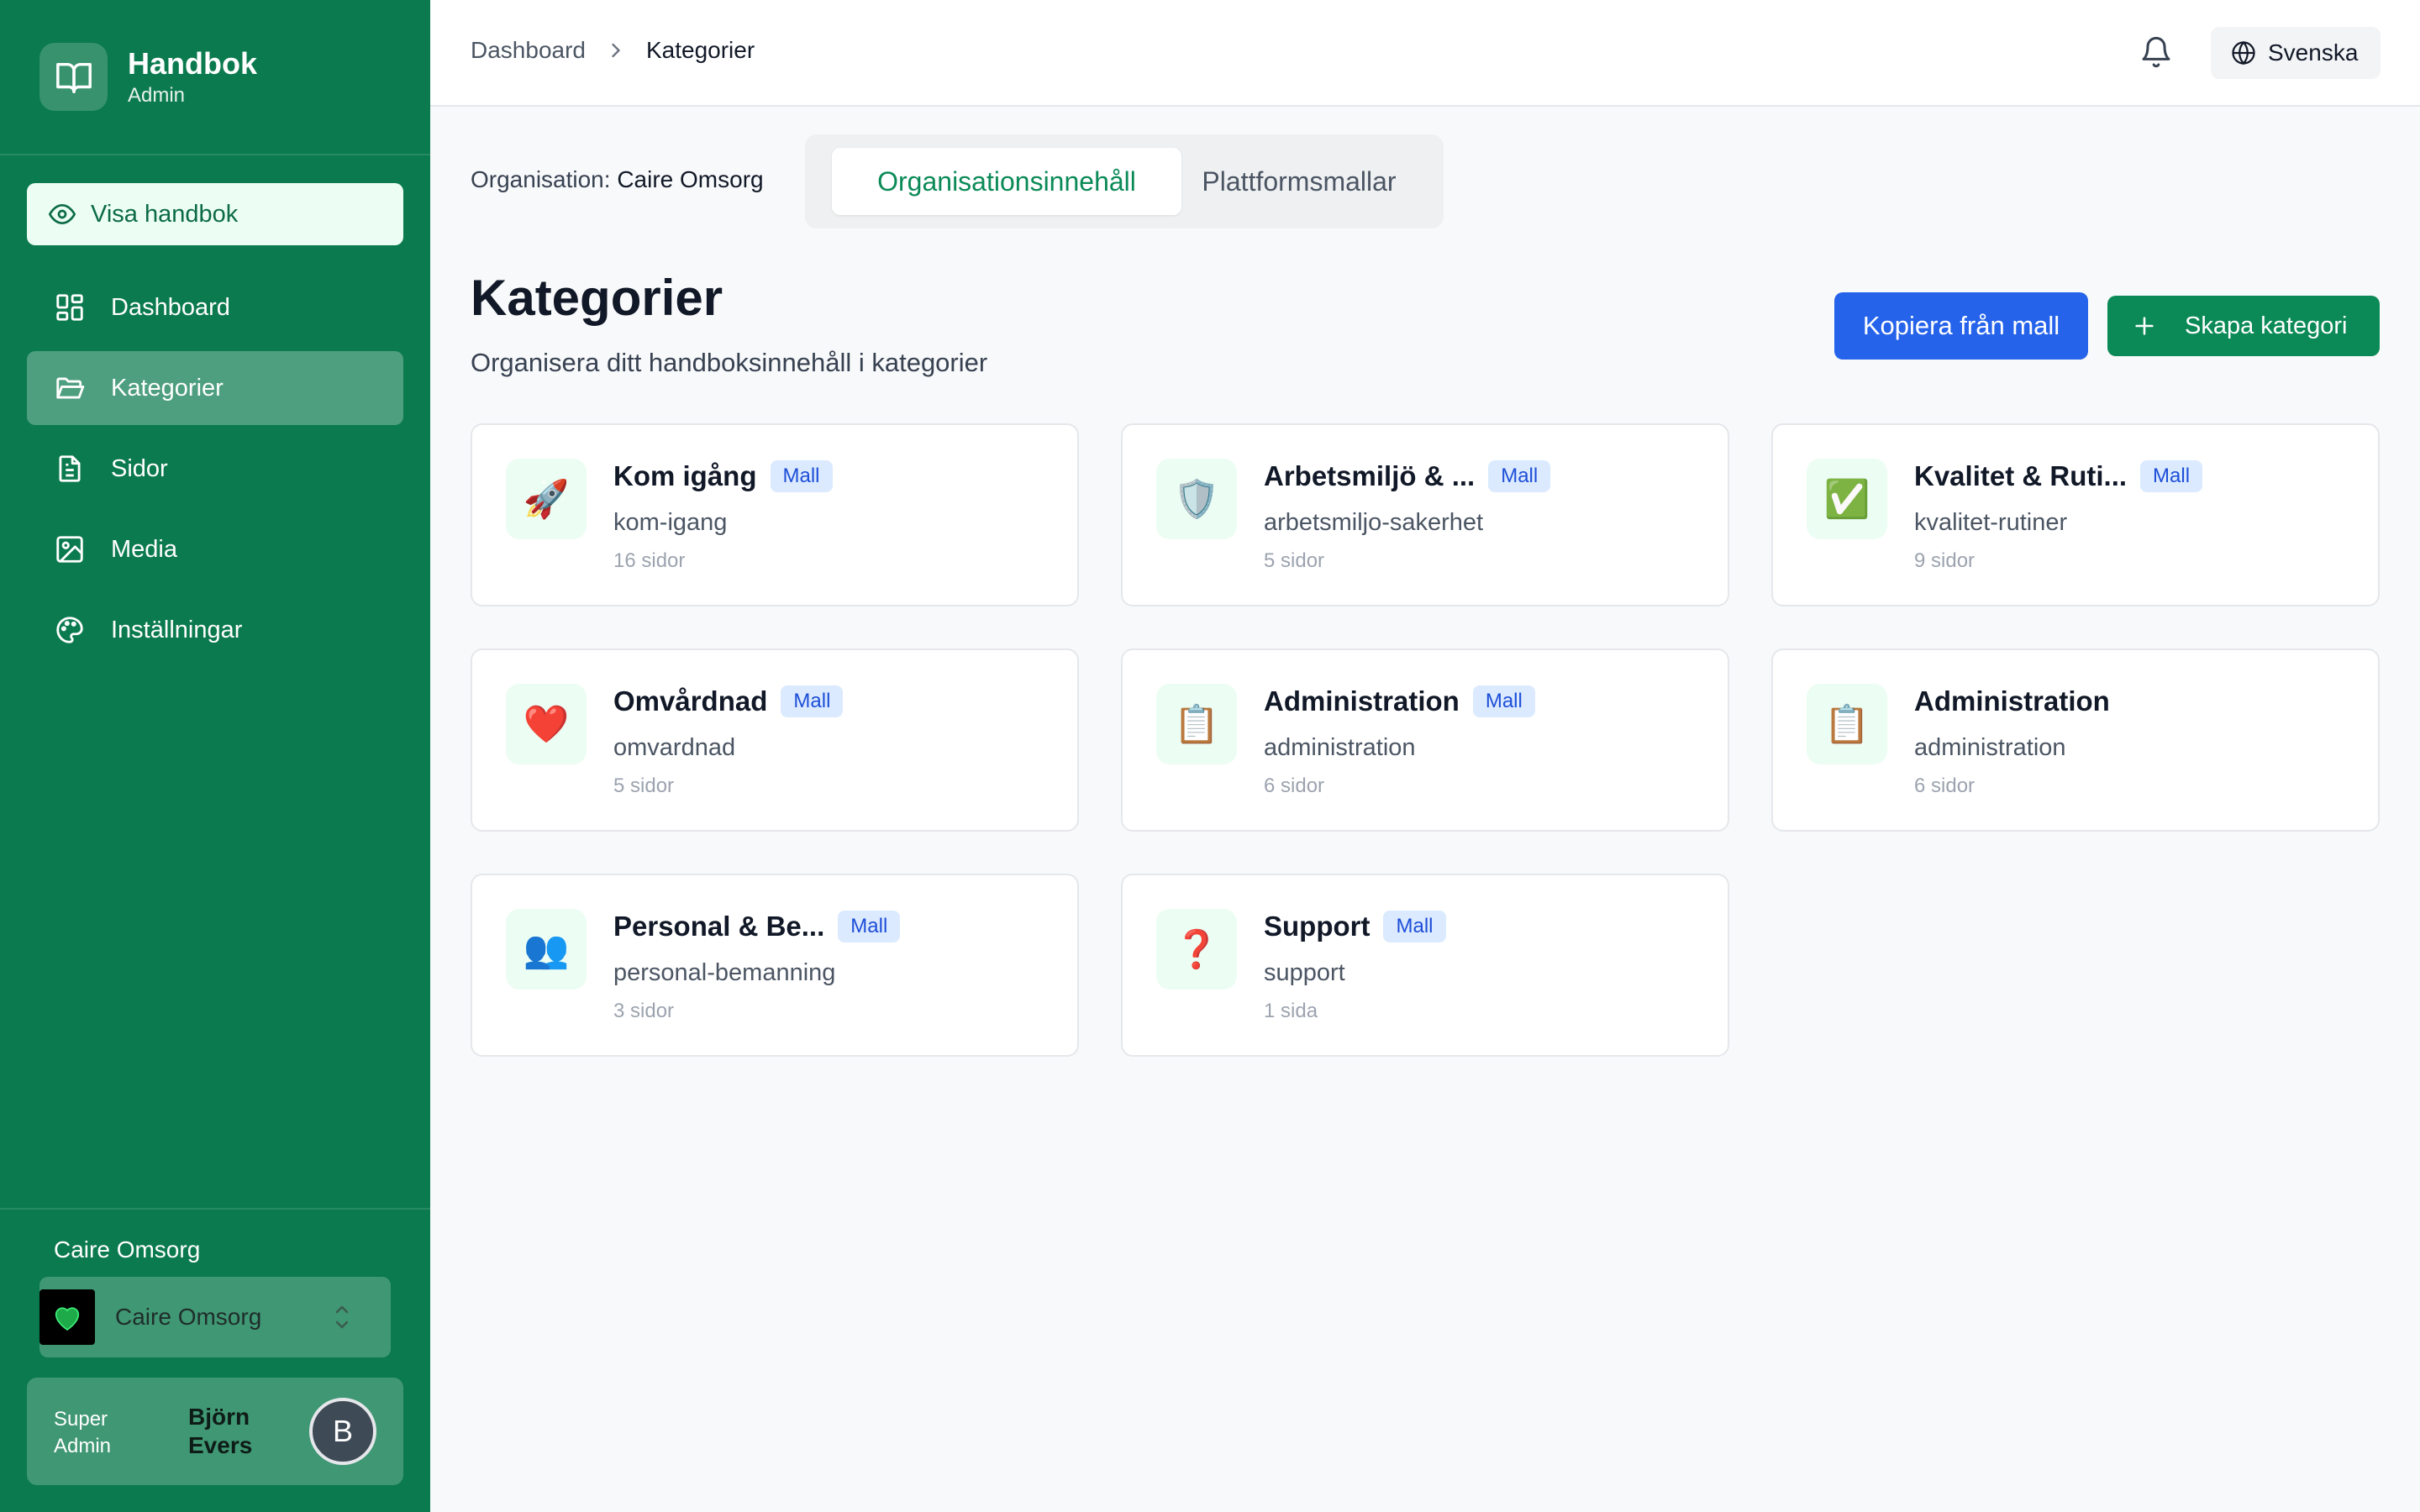  I want to click on sidebar-item-kategorier: Kategorier, so click(215, 388).